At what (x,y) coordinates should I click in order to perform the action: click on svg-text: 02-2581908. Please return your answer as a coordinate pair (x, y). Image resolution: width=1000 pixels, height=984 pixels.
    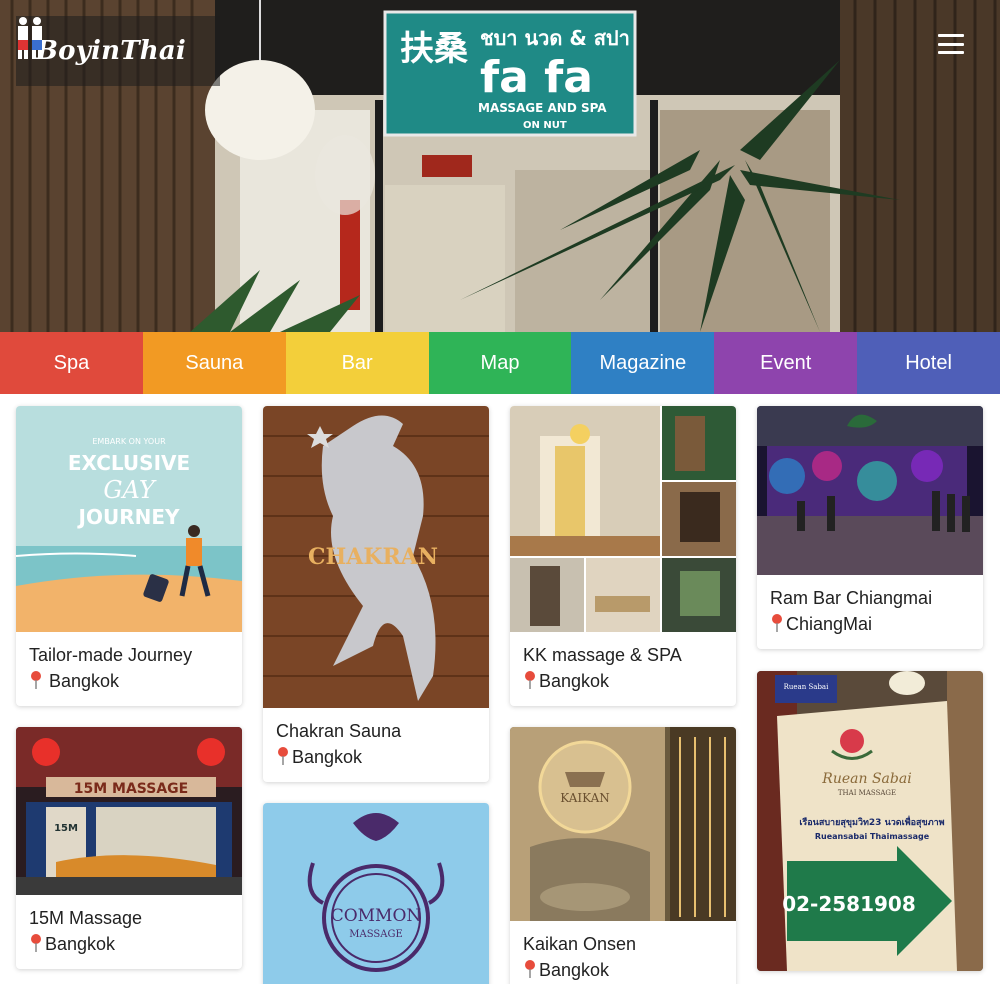
    Looking at the image, I should click on (849, 904).